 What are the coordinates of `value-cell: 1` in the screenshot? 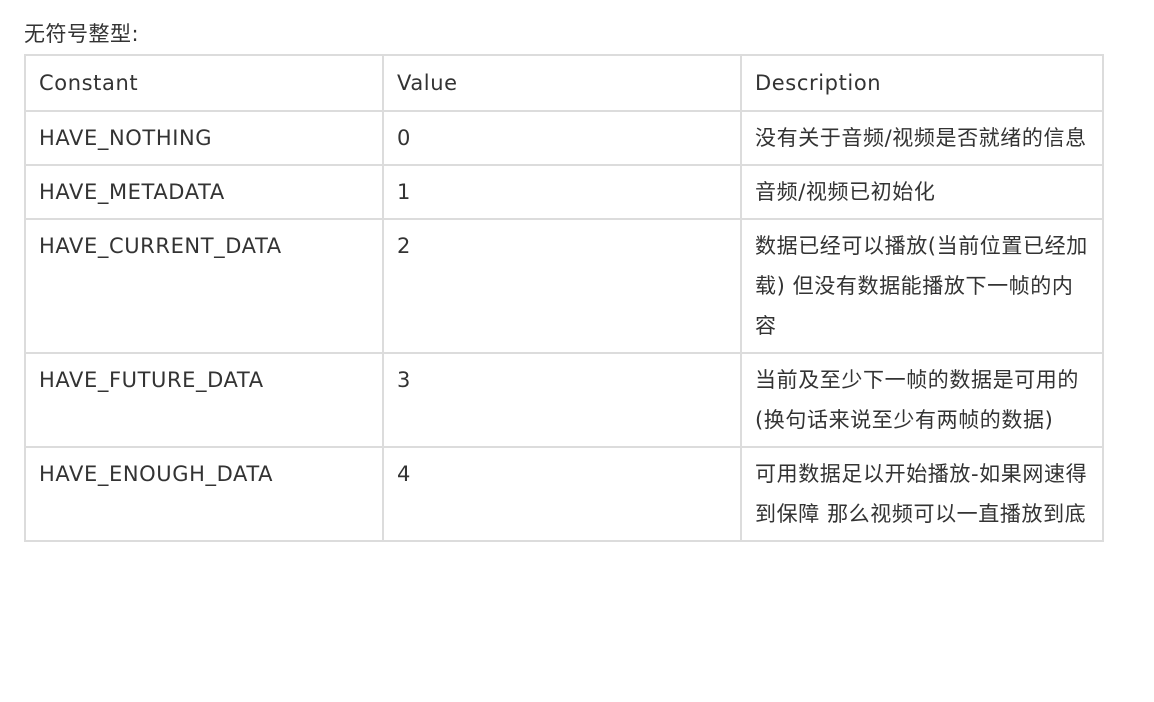 It's located at (562, 192).